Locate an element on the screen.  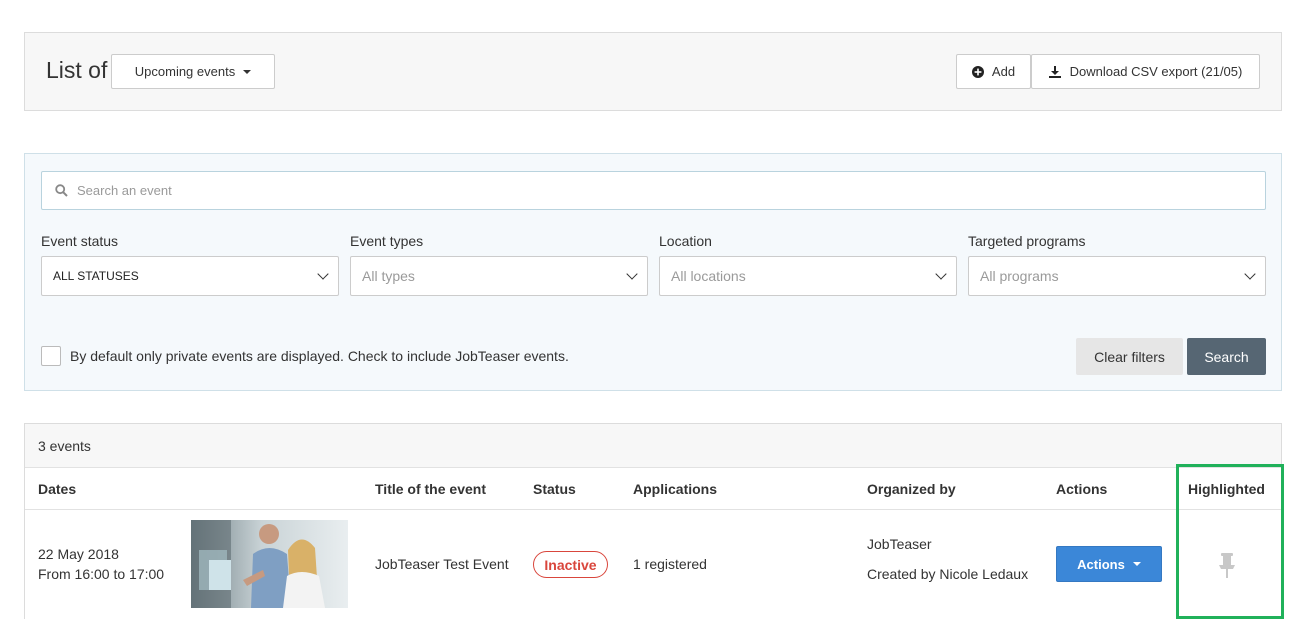
highlighted-column-outline is located at coordinates (1230, 541).